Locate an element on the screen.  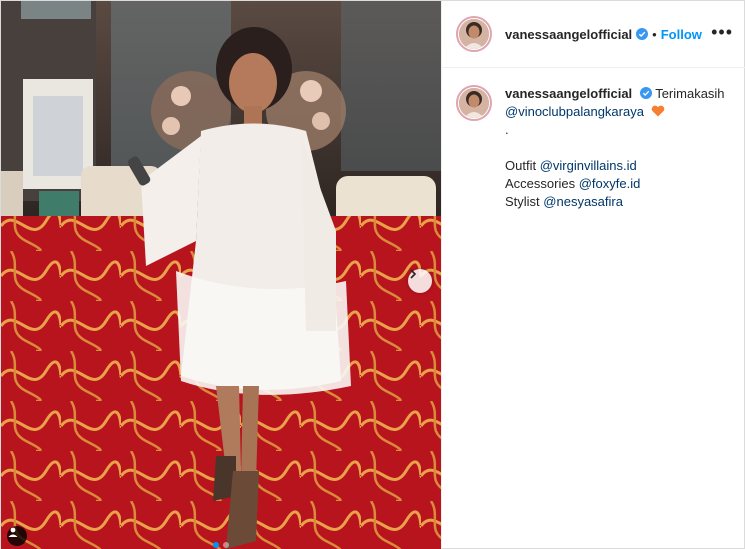
outfit-label: Outfit is located at coordinates (521, 165).